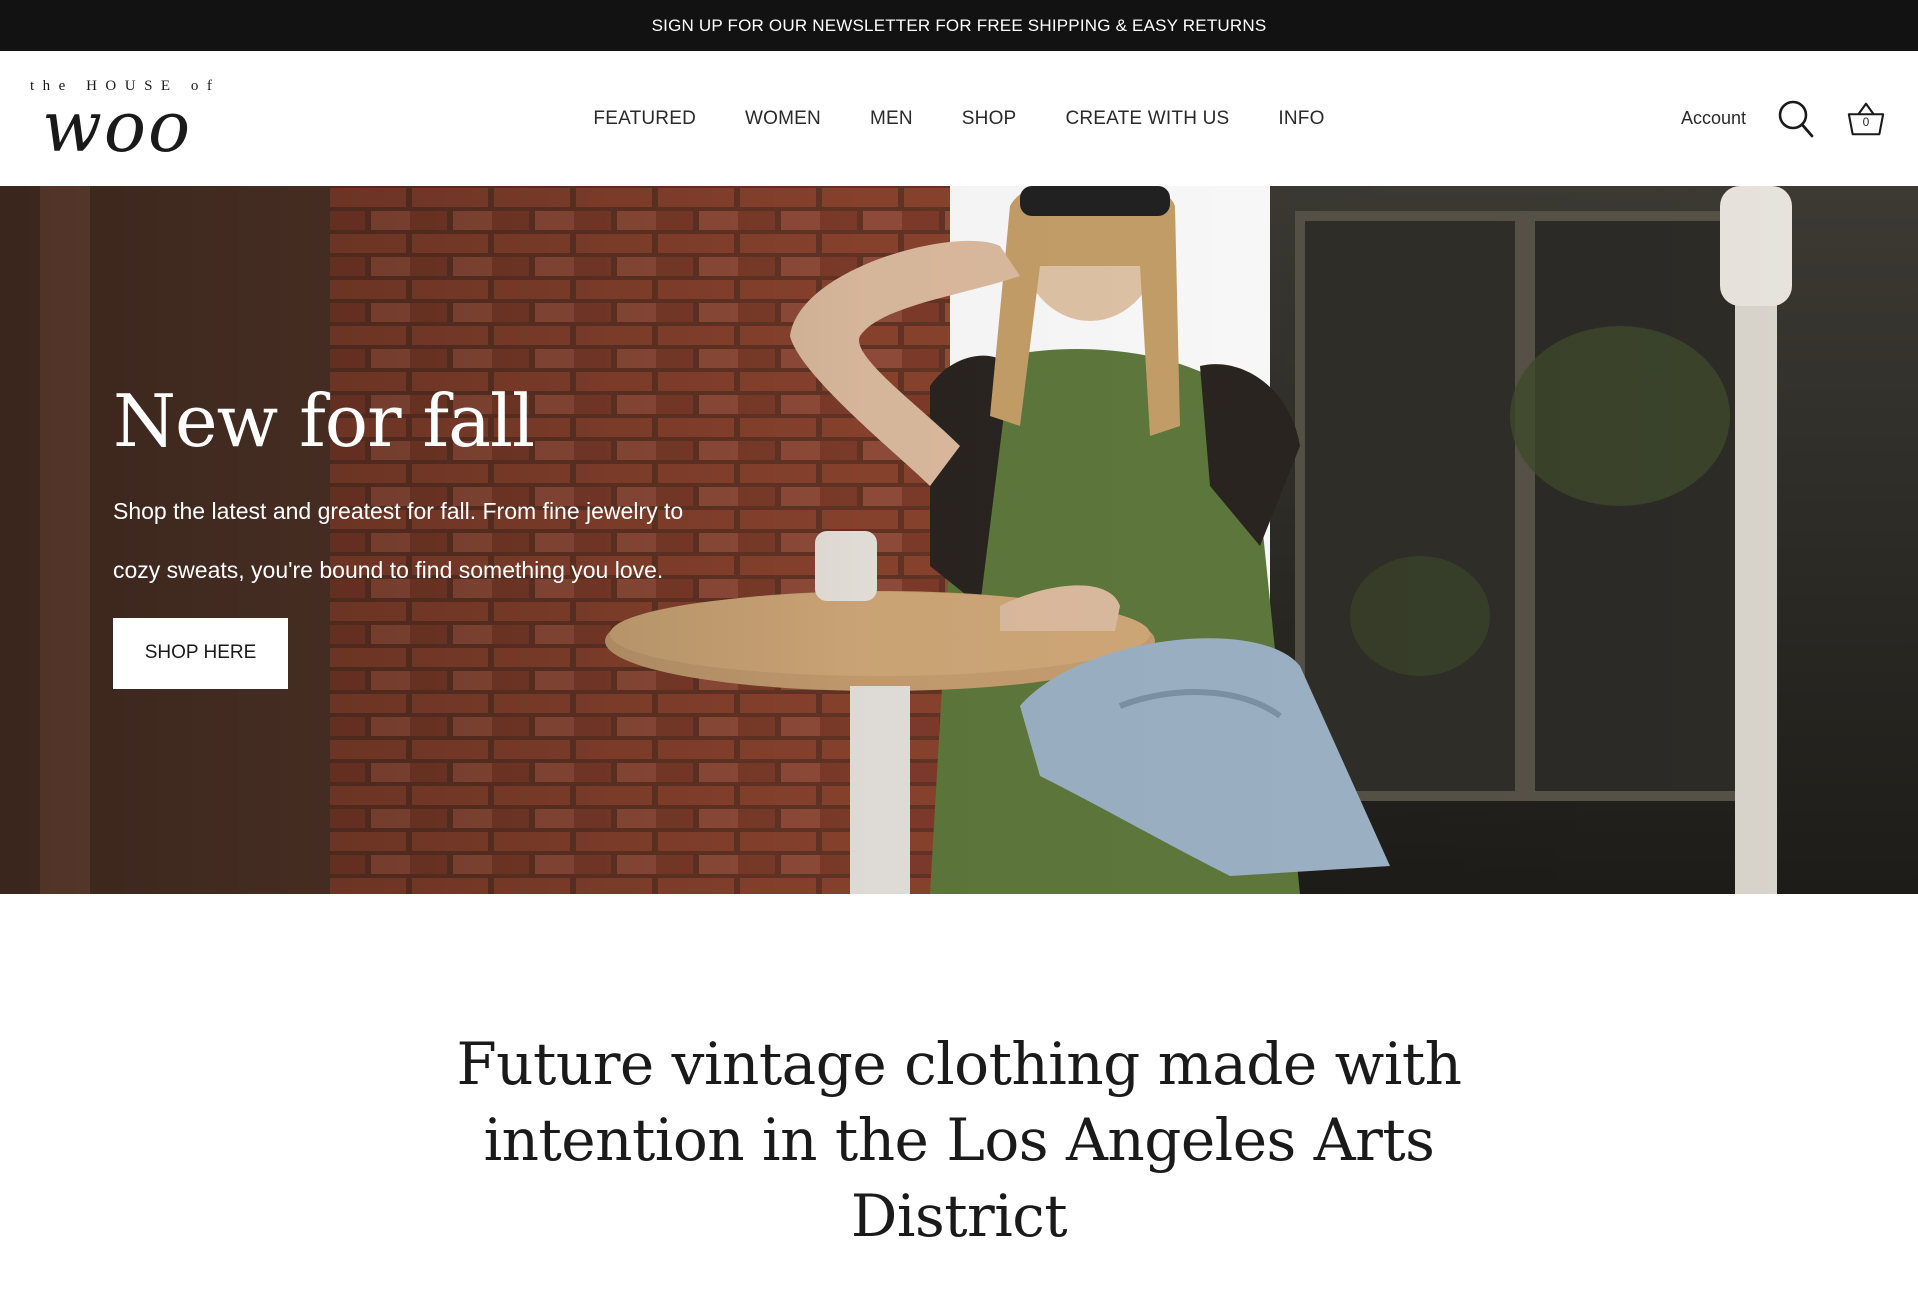 Image resolution: width=1918 pixels, height=1290 pixels. I want to click on search-button, so click(1796, 119).